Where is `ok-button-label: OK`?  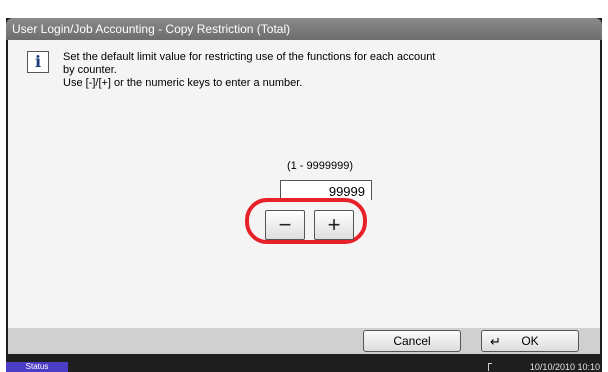
ok-button-label: OK is located at coordinates (530, 341).